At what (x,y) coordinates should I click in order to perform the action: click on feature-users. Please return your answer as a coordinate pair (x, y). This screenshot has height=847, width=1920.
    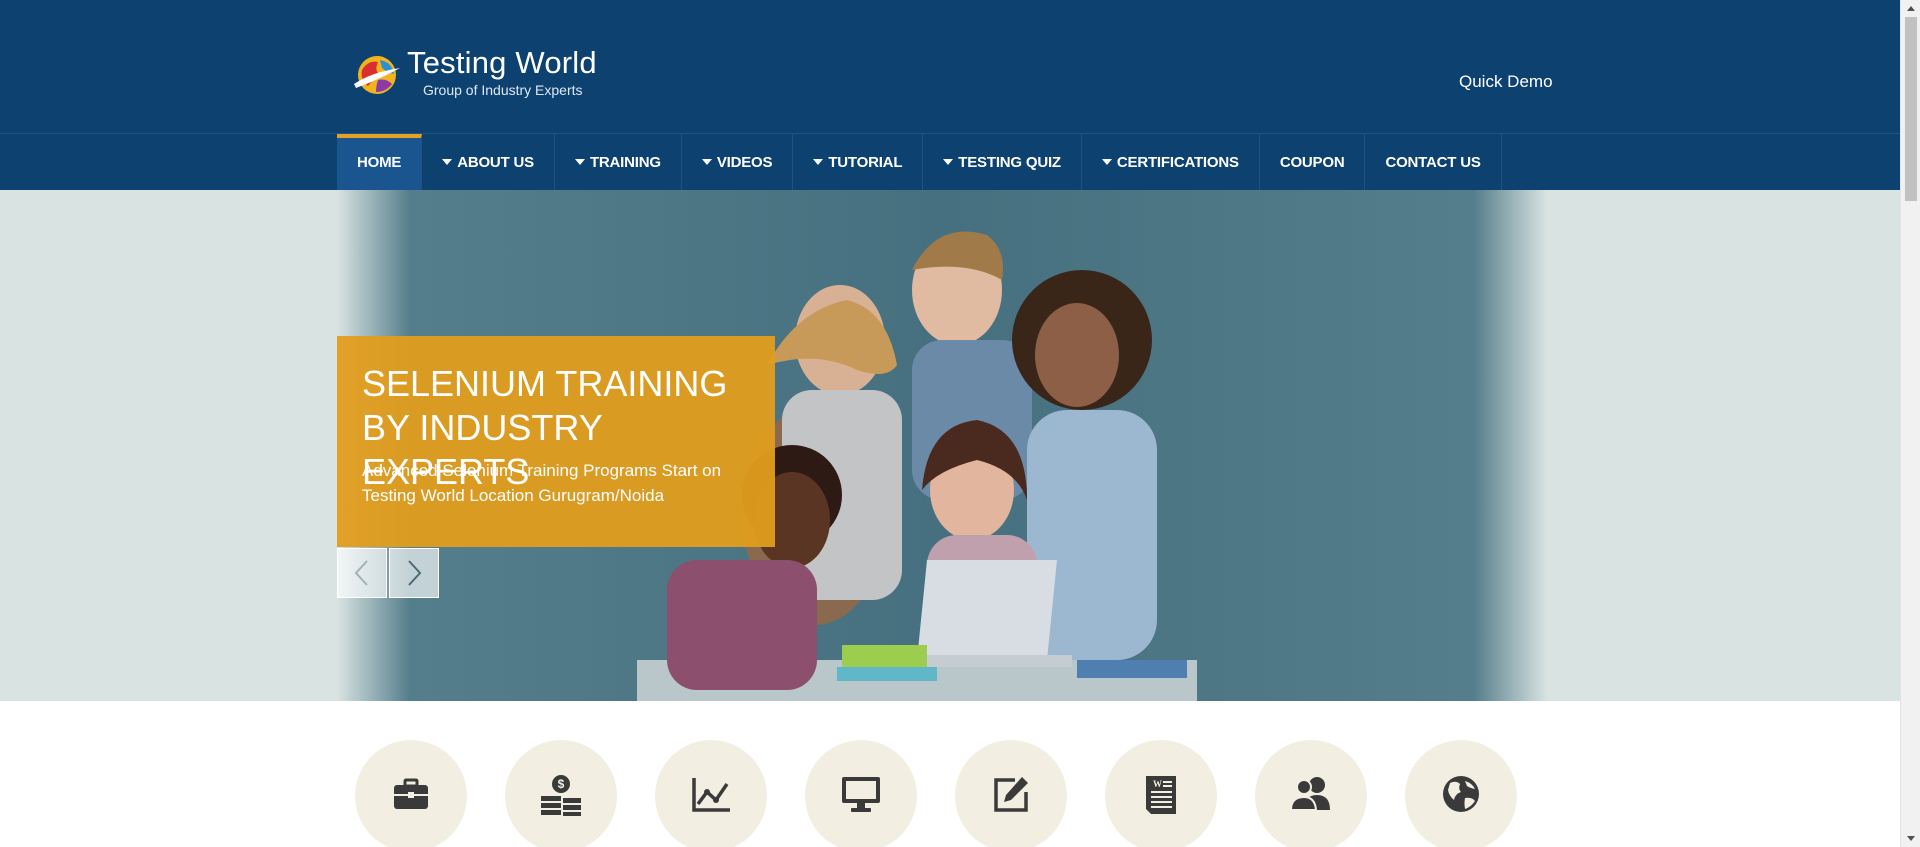
    Looking at the image, I should click on (1311, 793).